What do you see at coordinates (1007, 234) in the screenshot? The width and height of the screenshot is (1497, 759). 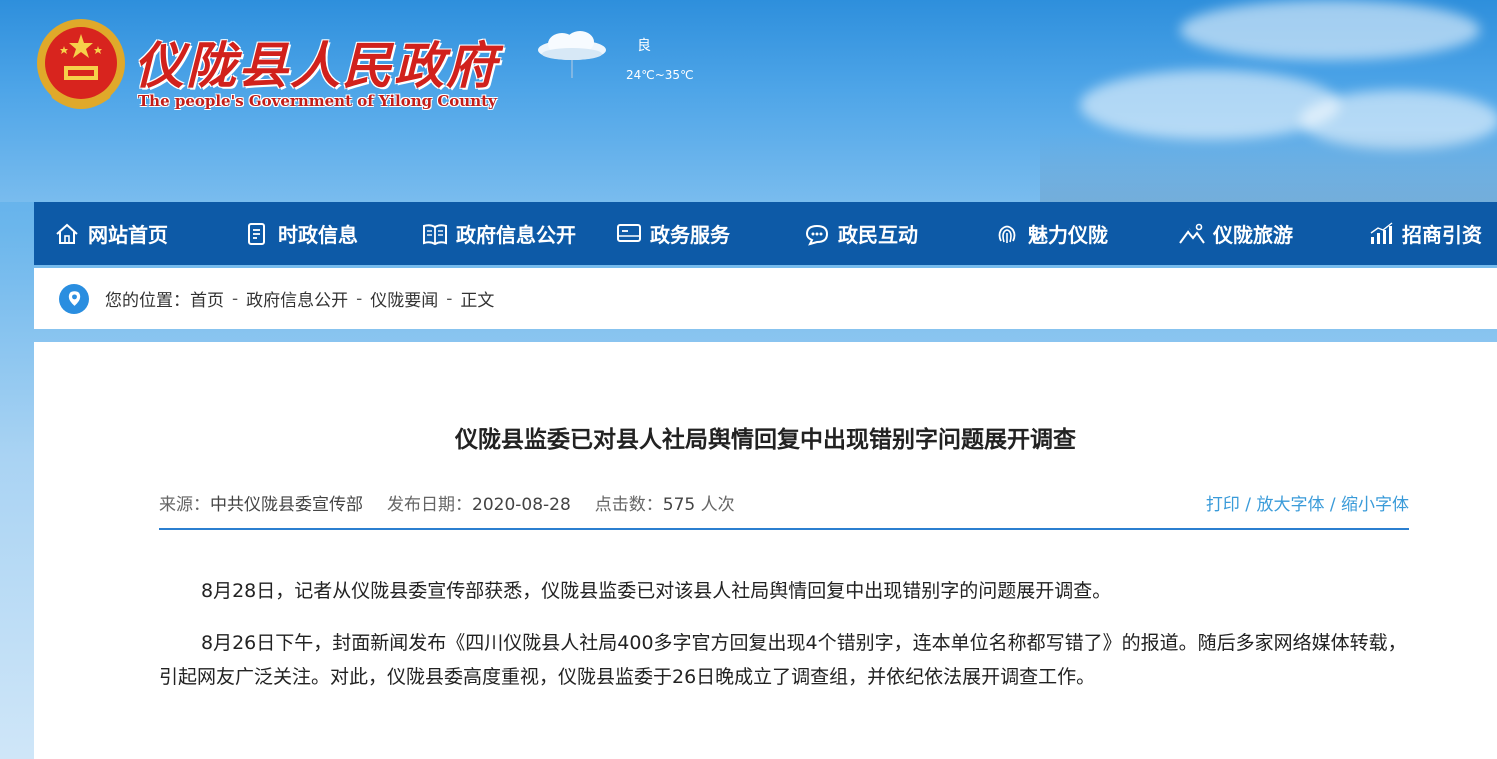 I see `fingerprint-icon` at bounding box center [1007, 234].